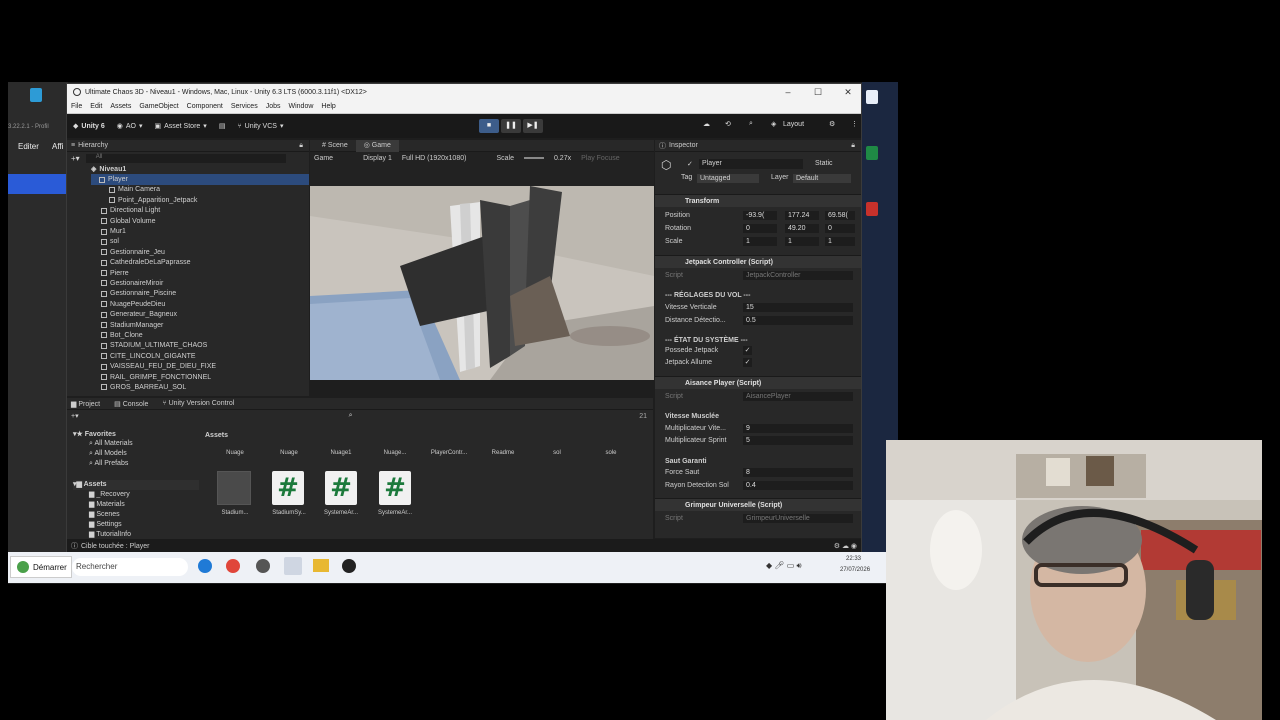 The width and height of the screenshot is (1280, 720). Describe the element at coordinates (872, 97) in the screenshot. I see `desktop-file-icon` at that location.